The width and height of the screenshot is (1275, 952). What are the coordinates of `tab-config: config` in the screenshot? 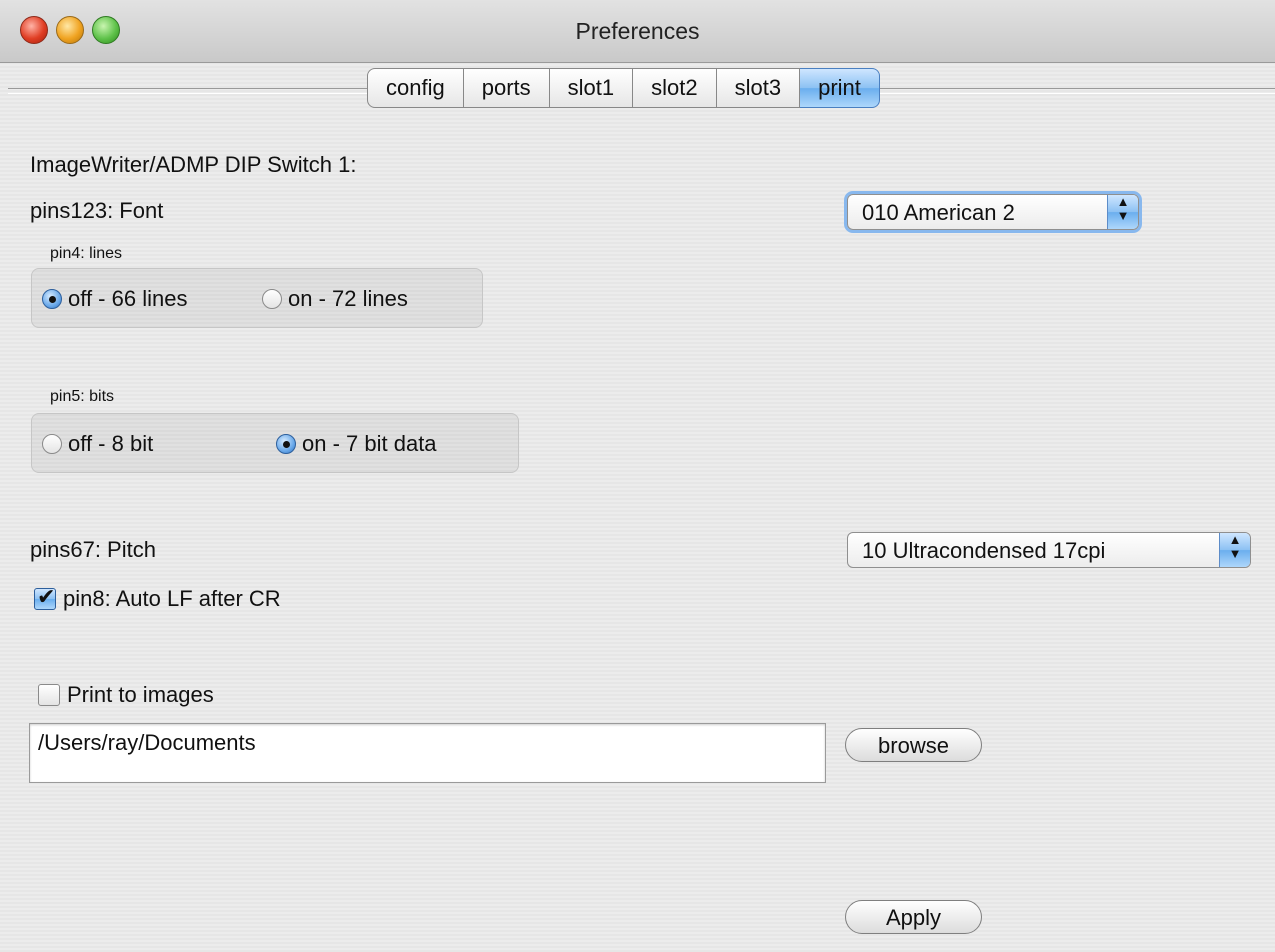 It's located at (415, 88).